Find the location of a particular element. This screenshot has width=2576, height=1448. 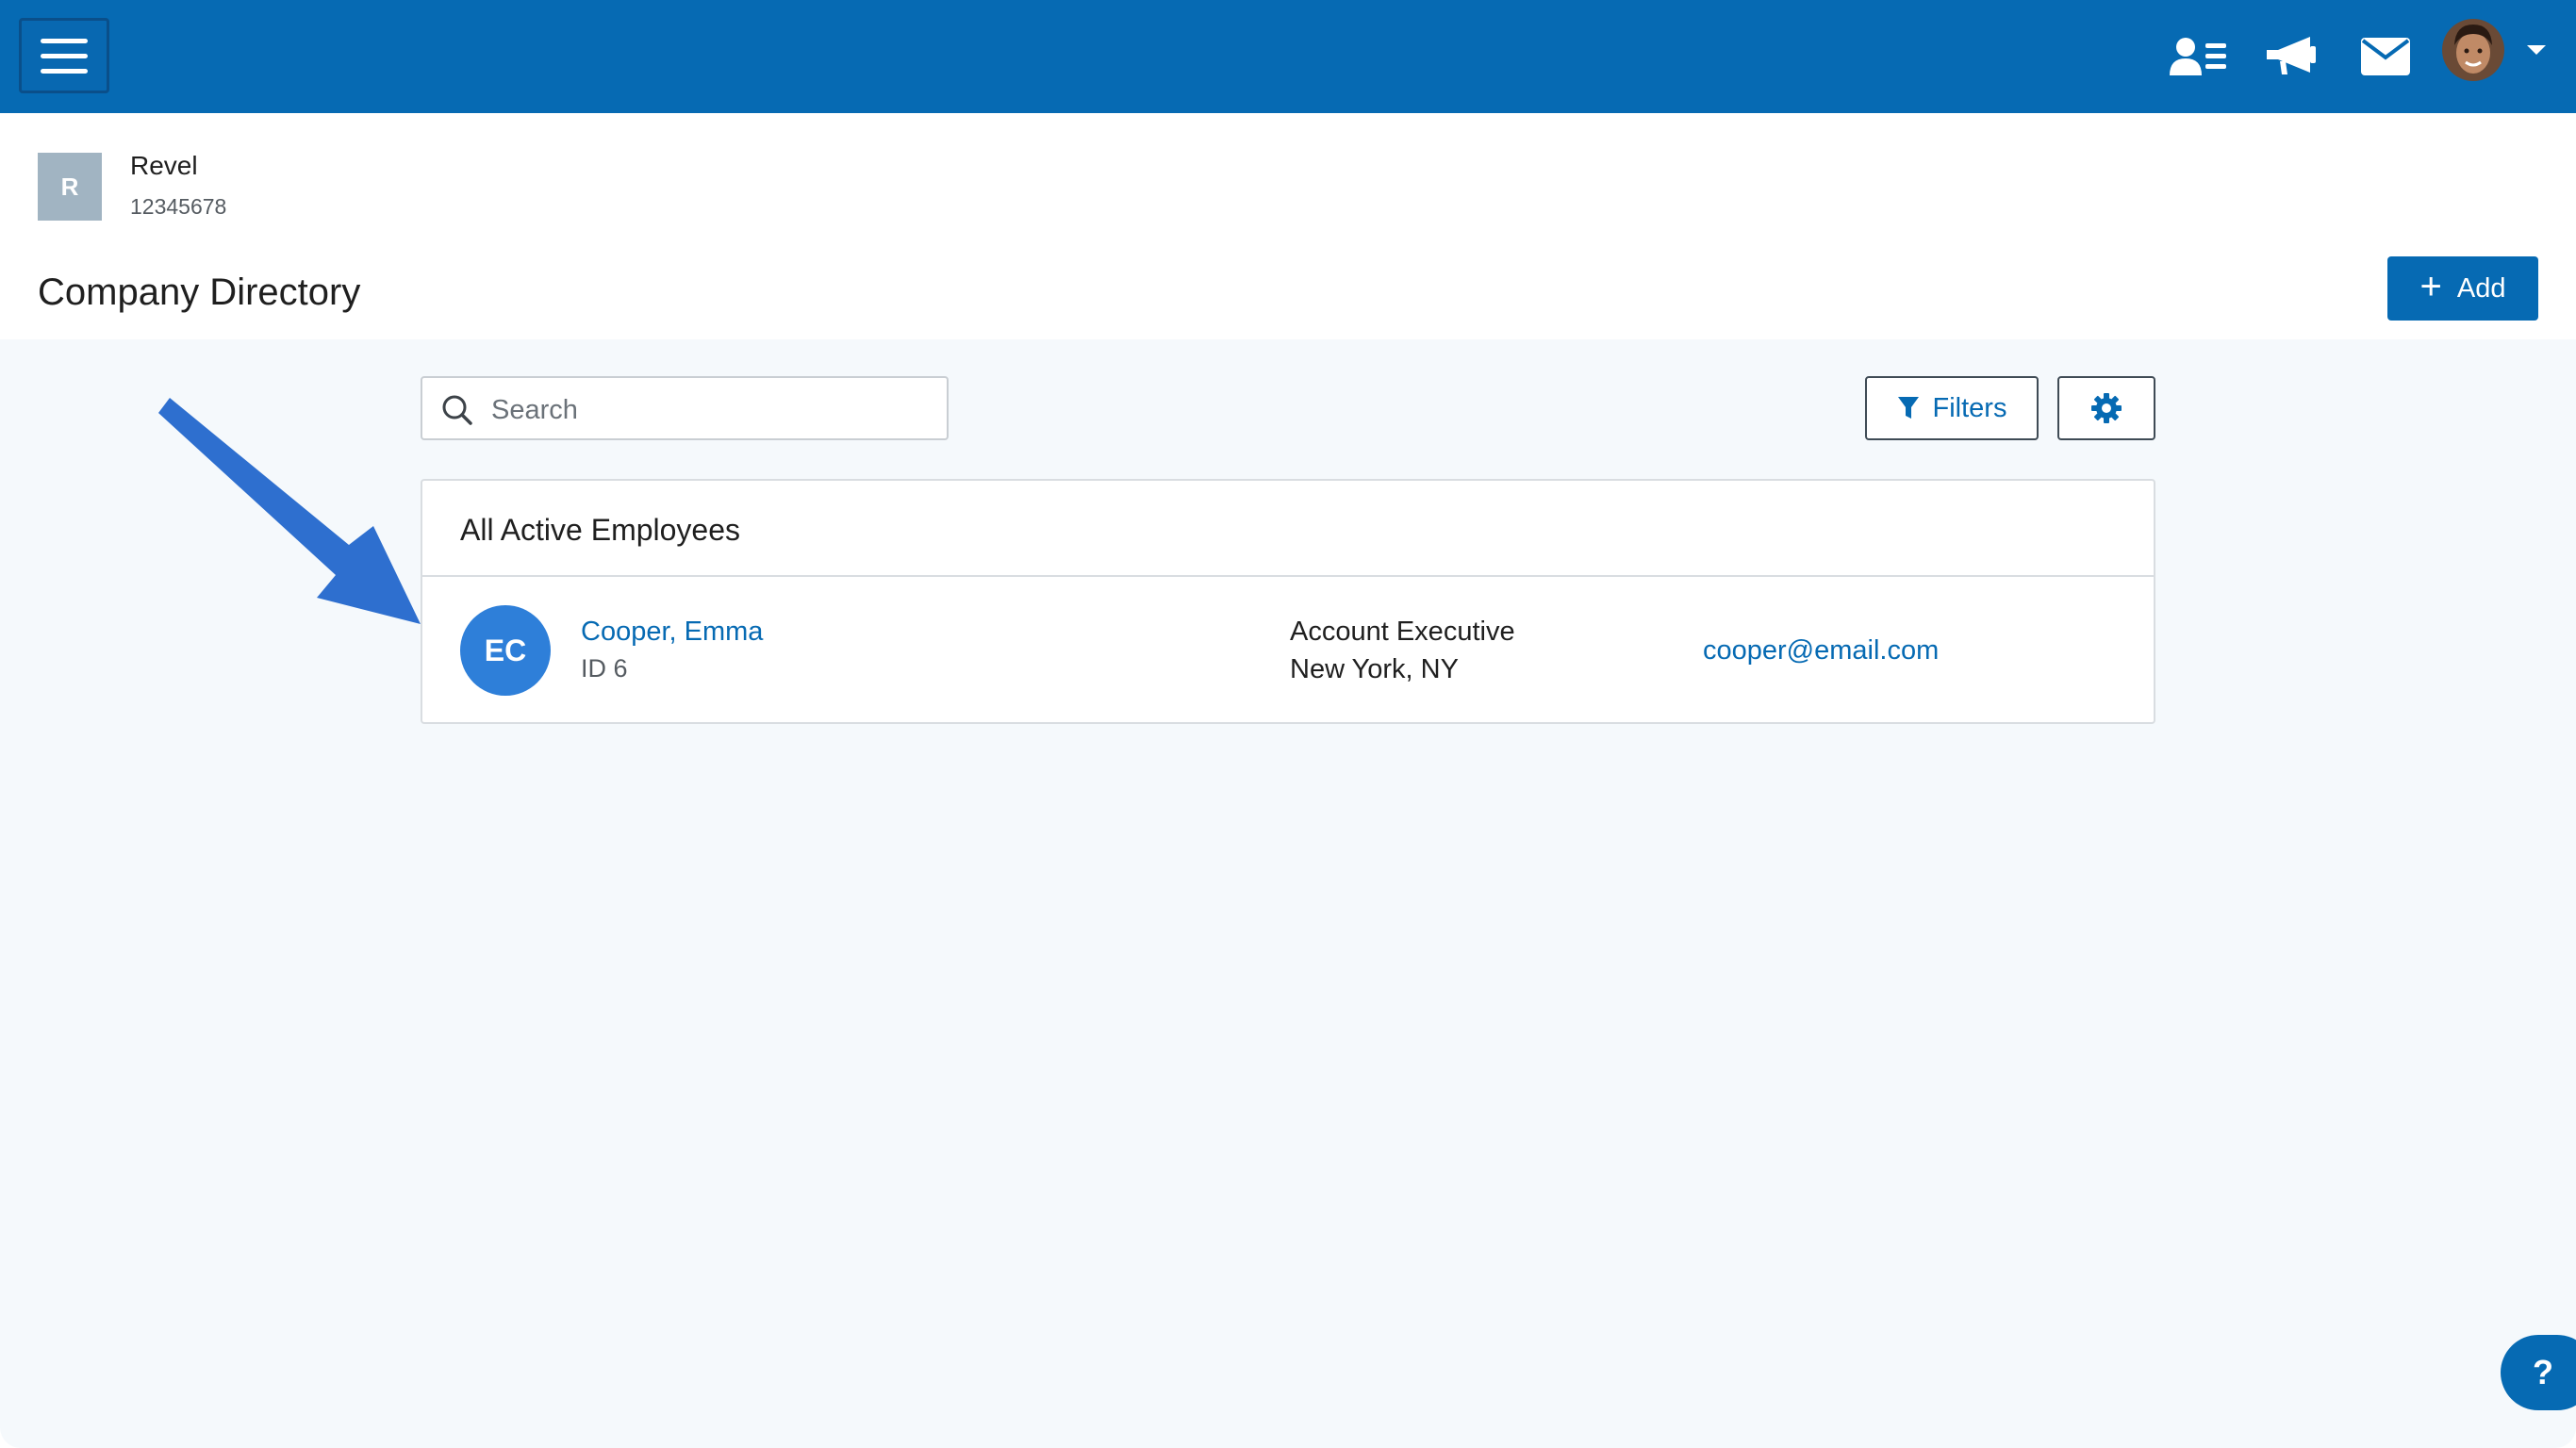

hamburger-icon is located at coordinates (64, 40).